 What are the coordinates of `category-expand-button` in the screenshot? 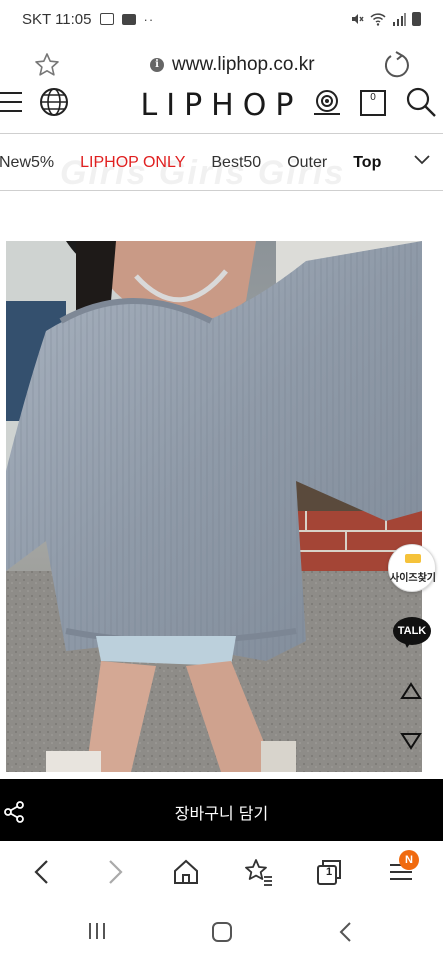 It's located at (422, 162).